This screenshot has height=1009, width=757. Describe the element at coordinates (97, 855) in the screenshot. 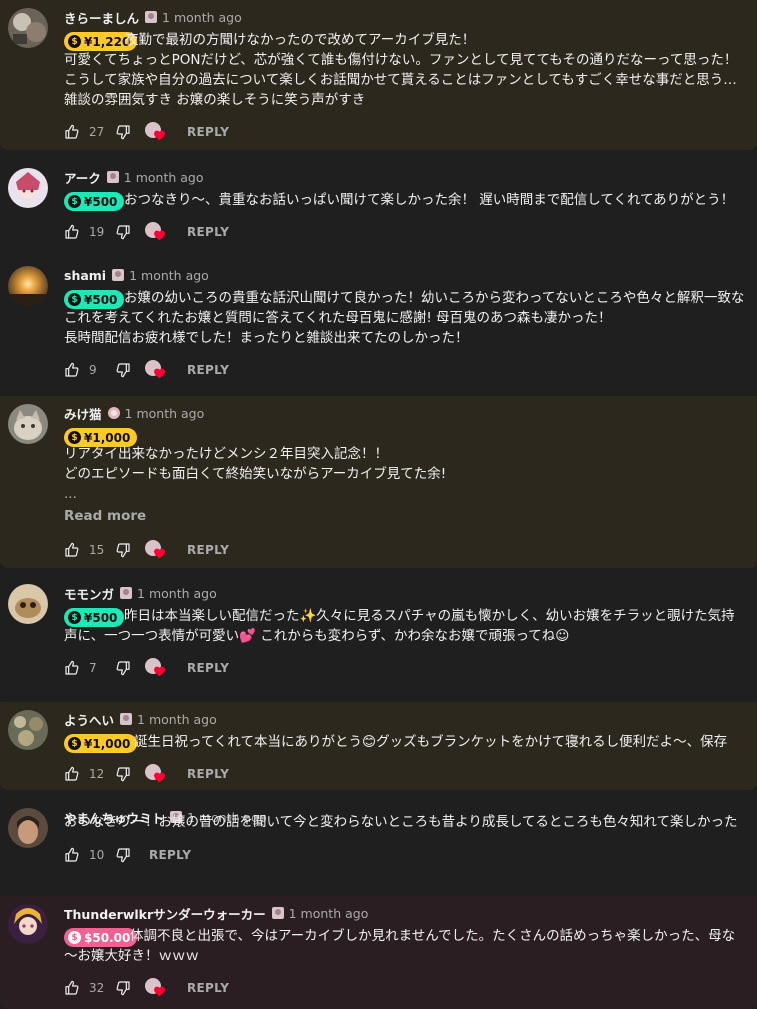

I see `like-count: 10` at that location.